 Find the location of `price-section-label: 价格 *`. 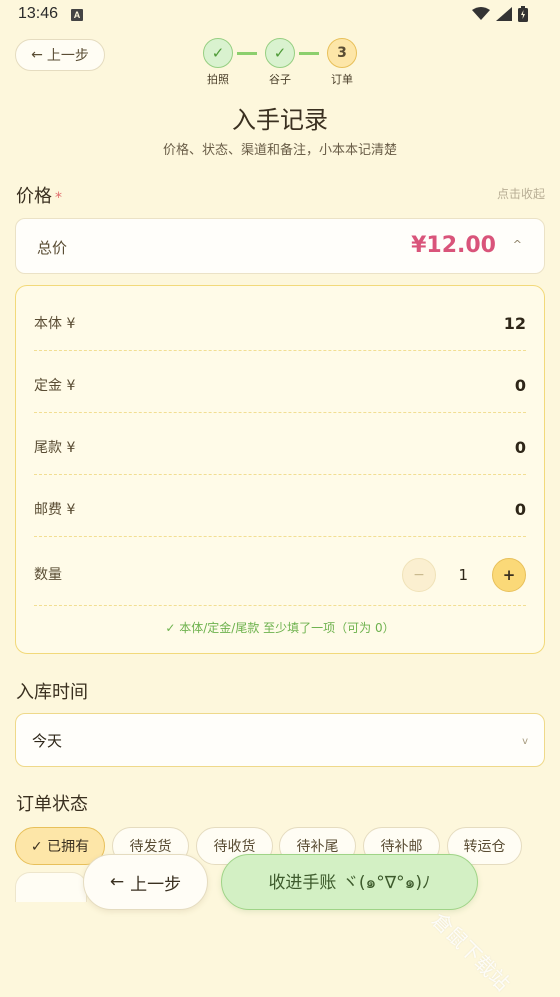

price-section-label: 价格 * is located at coordinates (39, 195).